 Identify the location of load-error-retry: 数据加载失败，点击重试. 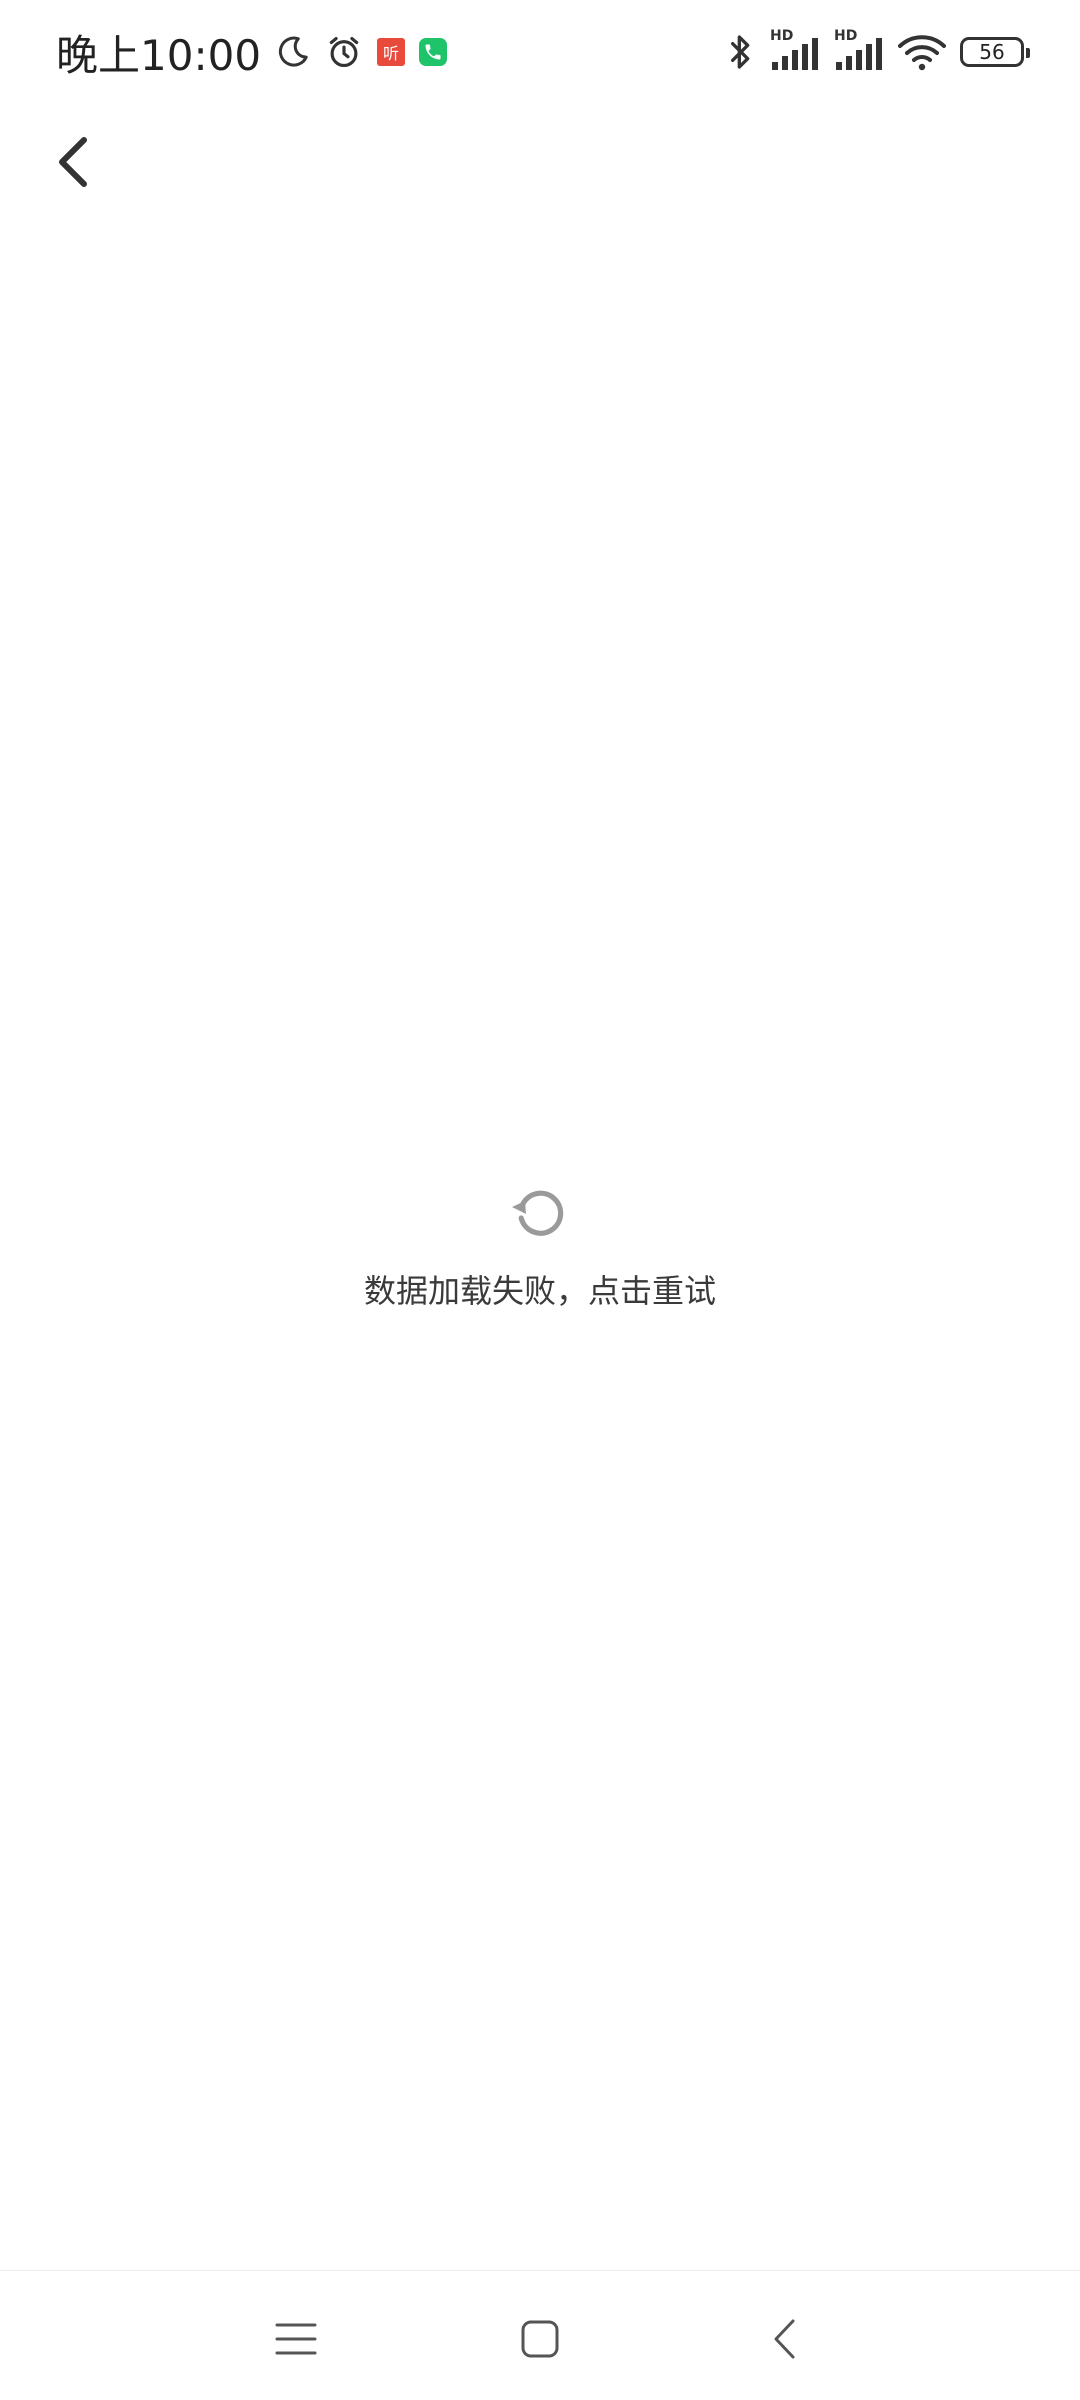
(540, 1246).